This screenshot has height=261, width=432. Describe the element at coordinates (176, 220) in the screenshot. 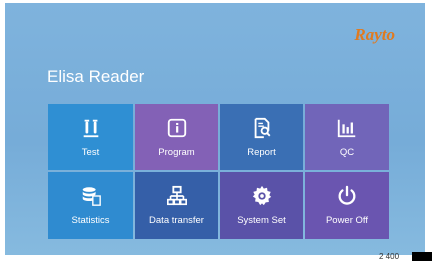

I see `data-transfer-label: Data transfer` at that location.